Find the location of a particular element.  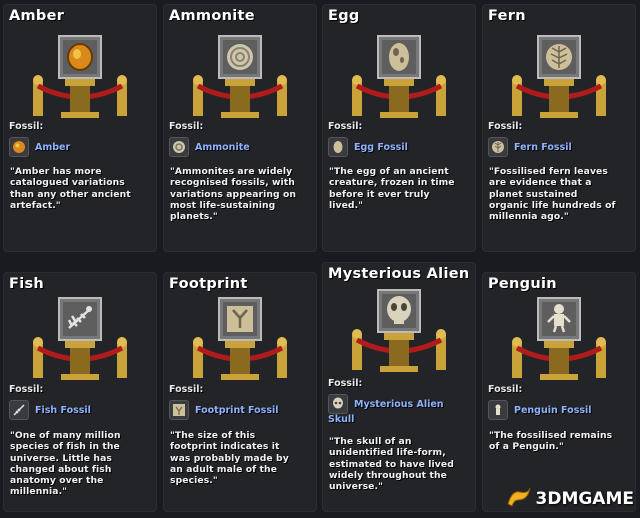

item-name: Footprint Fossil is located at coordinates (237, 410).